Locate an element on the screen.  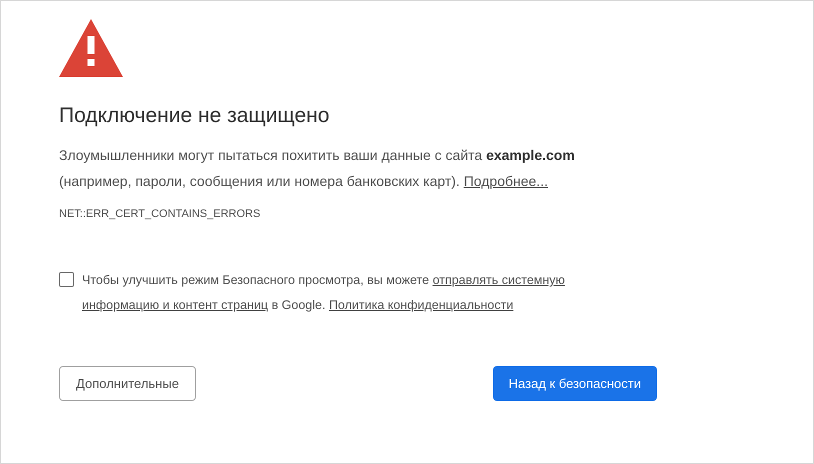
back-to-safety-button: Назад к безопасности is located at coordinates (574, 383).